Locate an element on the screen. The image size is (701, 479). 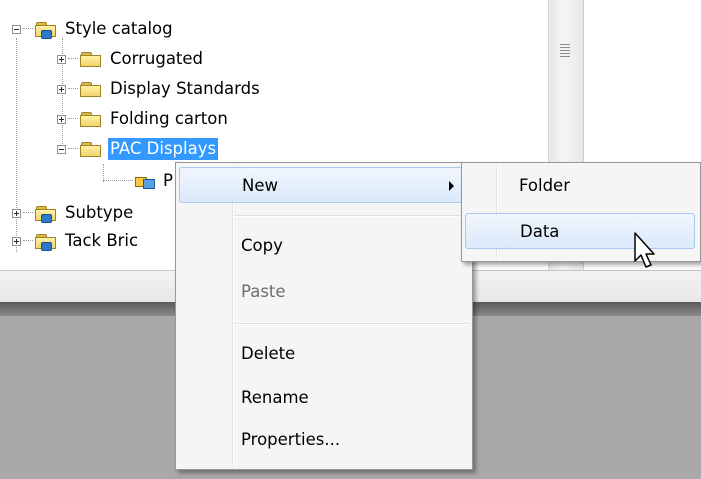
menu-item-rename: Rename is located at coordinates (323, 397).